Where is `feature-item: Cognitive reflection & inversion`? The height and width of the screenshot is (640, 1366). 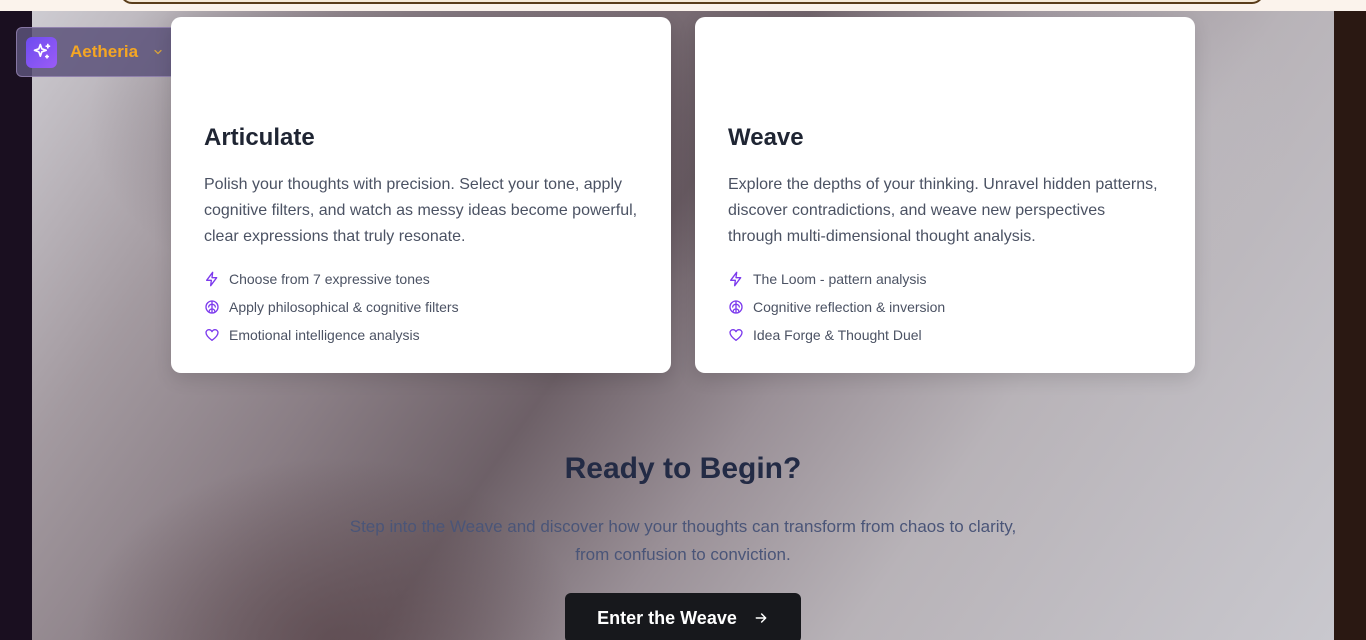
feature-item: Cognitive reflection & inversion is located at coordinates (945, 307).